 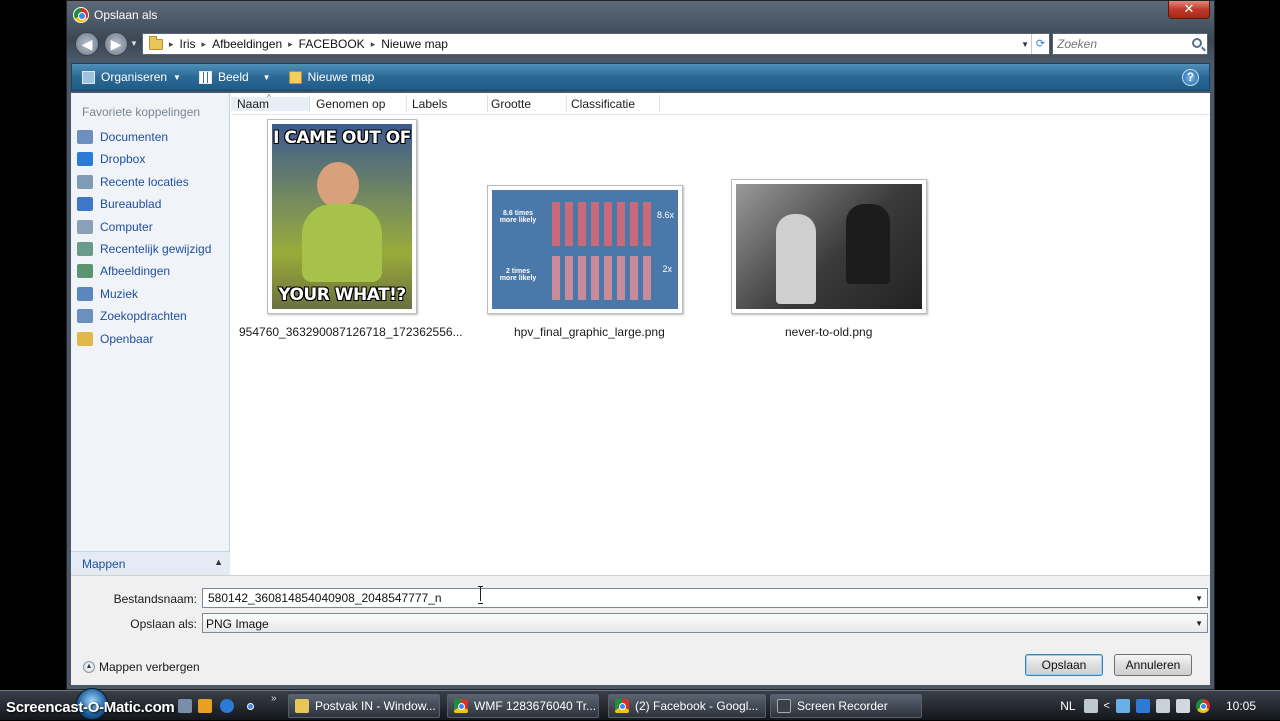 I want to click on text-cursor-icon, so click(x=481, y=595).